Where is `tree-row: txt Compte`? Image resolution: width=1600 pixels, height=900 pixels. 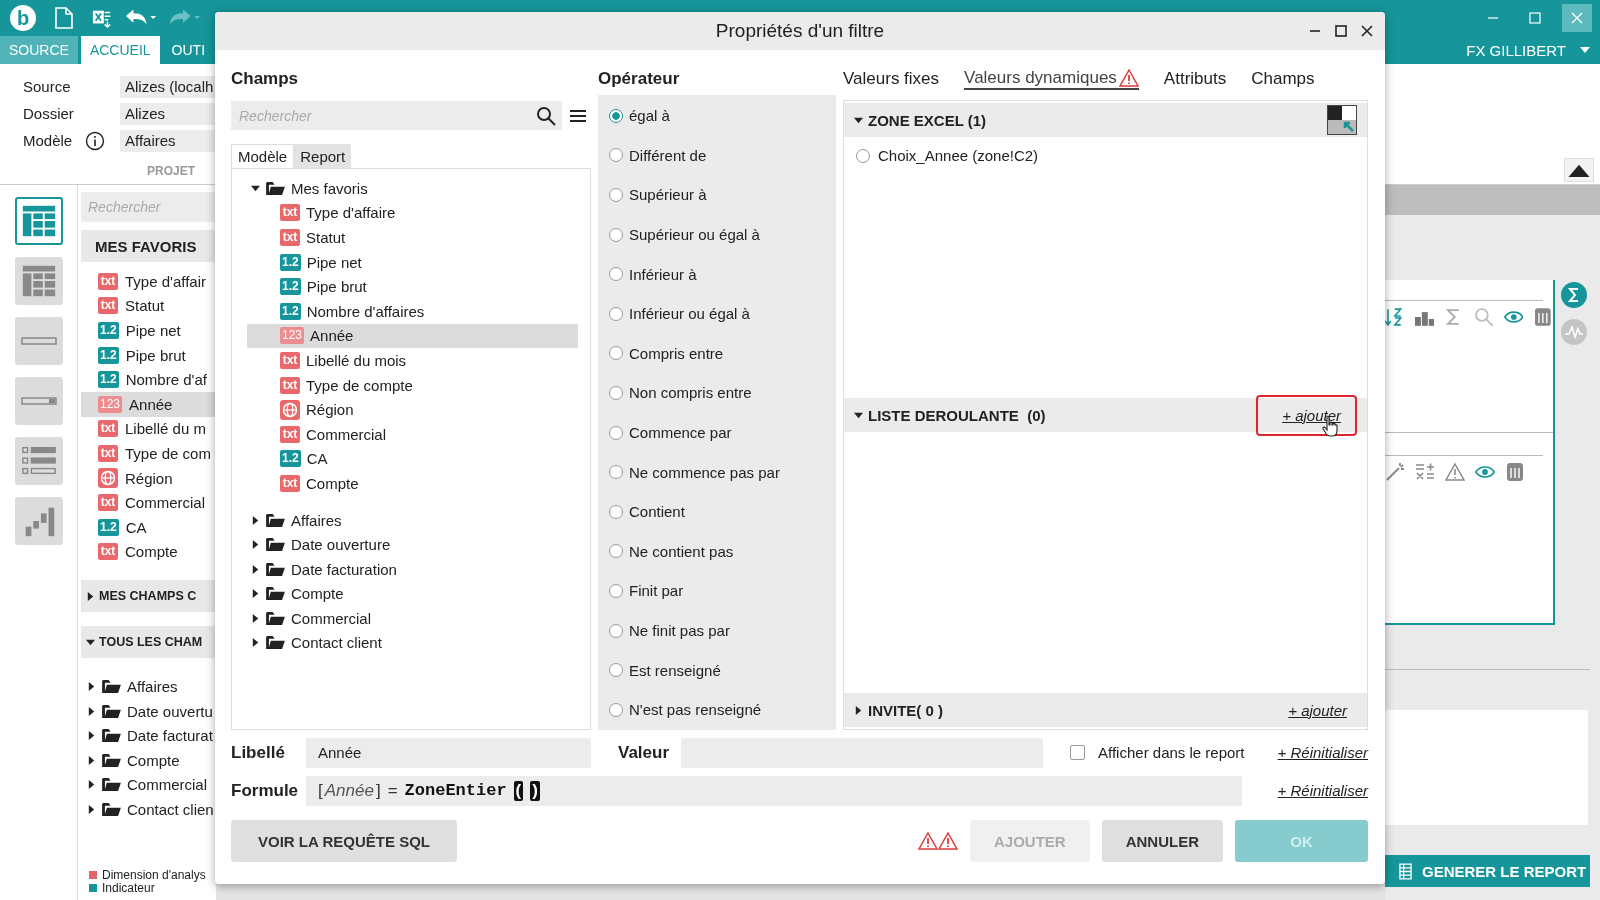
tree-row: txt Compte is located at coordinates (412, 483).